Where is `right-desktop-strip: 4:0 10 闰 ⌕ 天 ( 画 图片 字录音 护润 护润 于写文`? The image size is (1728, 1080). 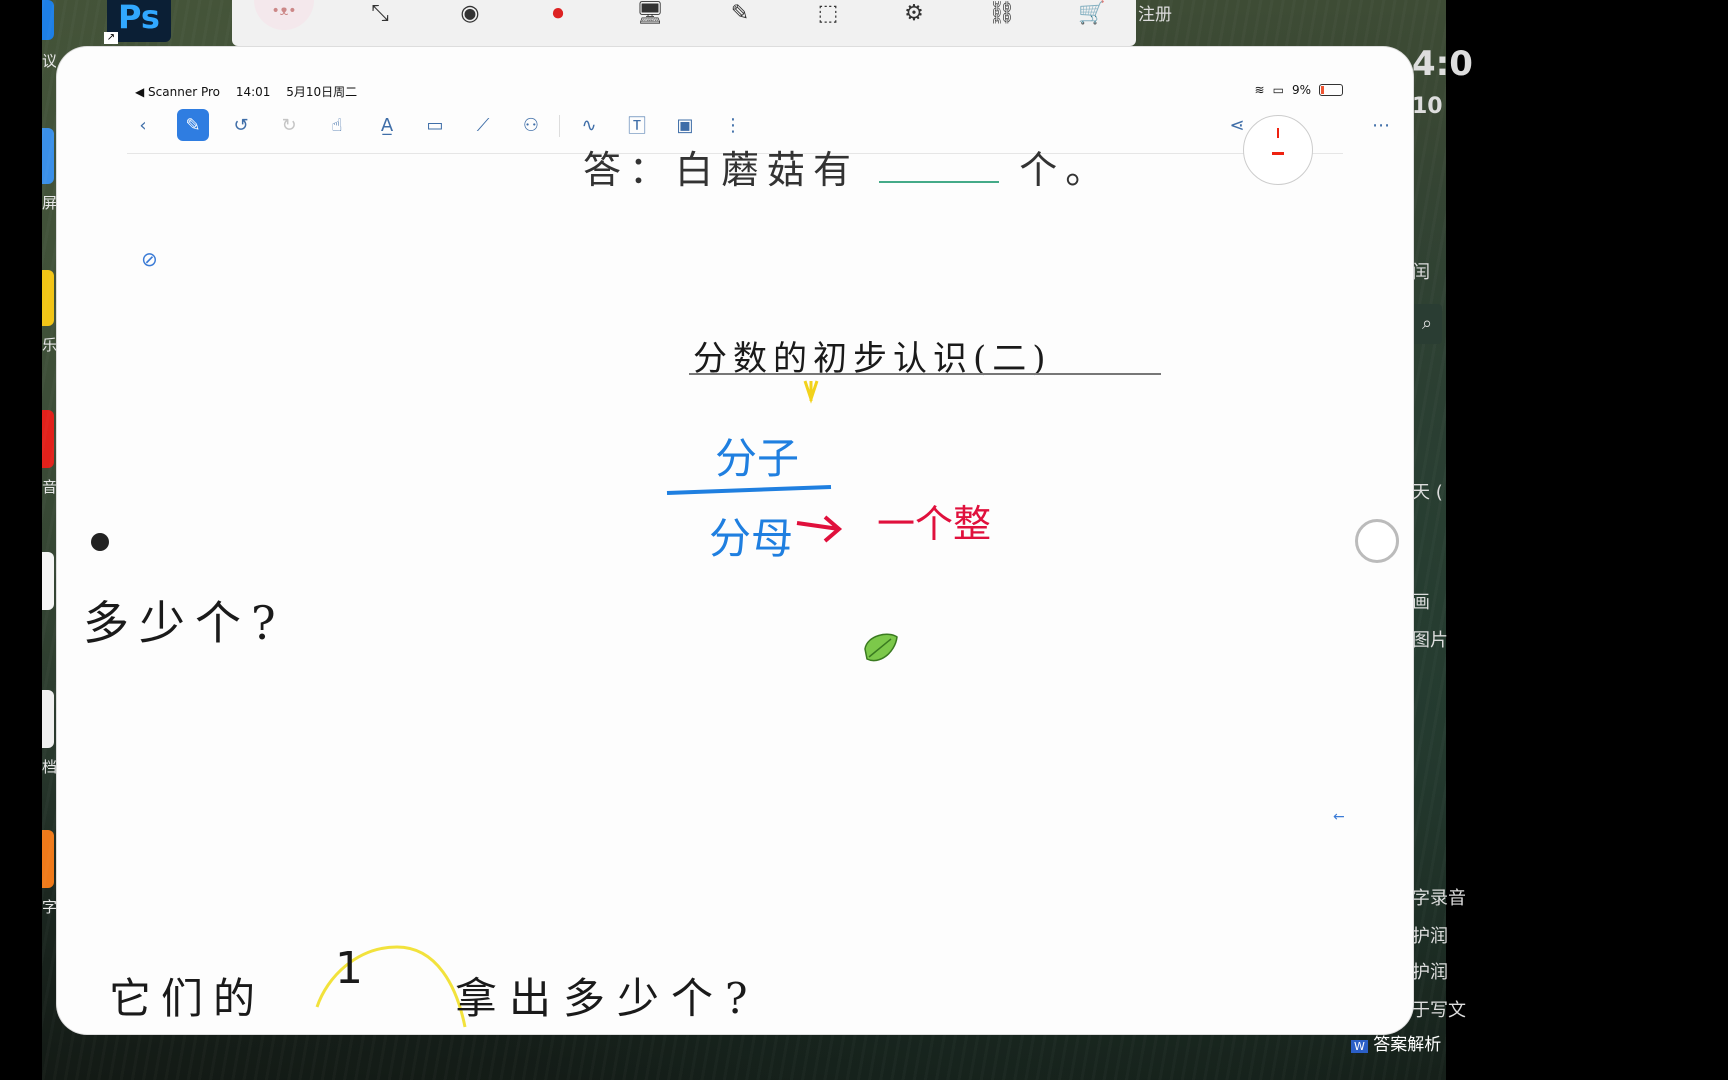
right-desktop-strip: 4:0 10 闰 ⌕ 天 ( 画 图片 字录音 护润 护润 于写文 is located at coordinates (1441, 540).